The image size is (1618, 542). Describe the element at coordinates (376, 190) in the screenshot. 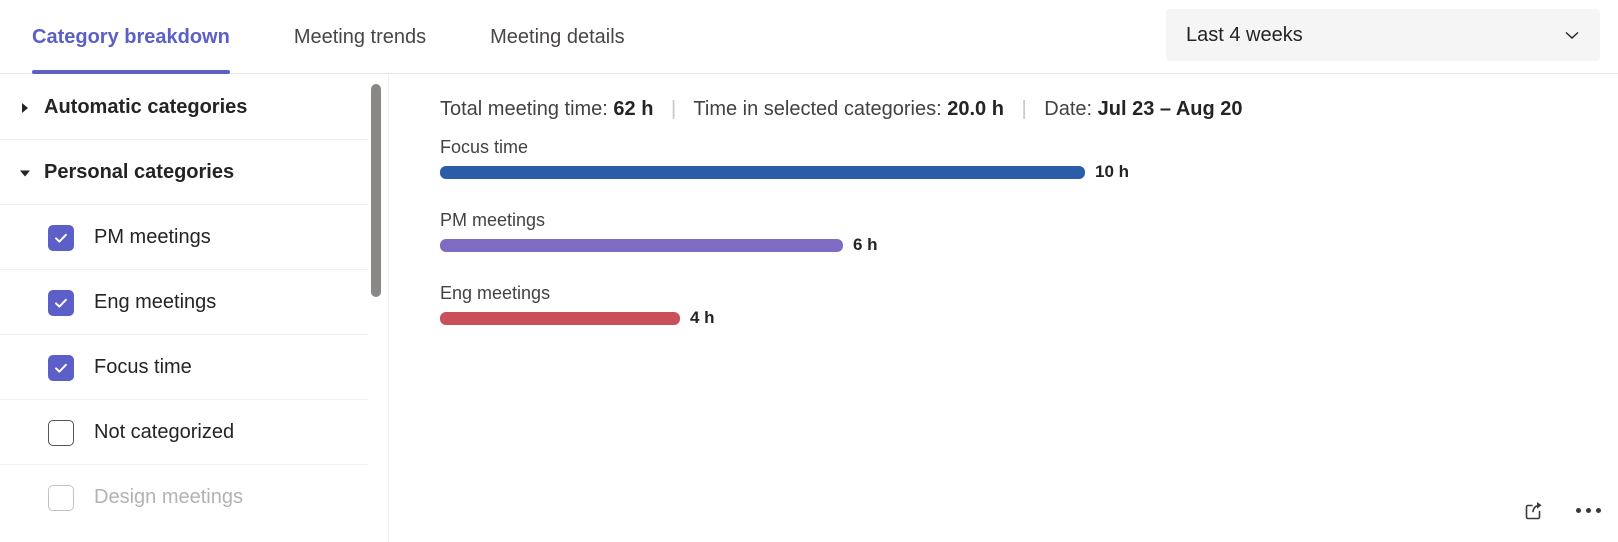

I see `sidebar-scrollbar-thumb` at that location.